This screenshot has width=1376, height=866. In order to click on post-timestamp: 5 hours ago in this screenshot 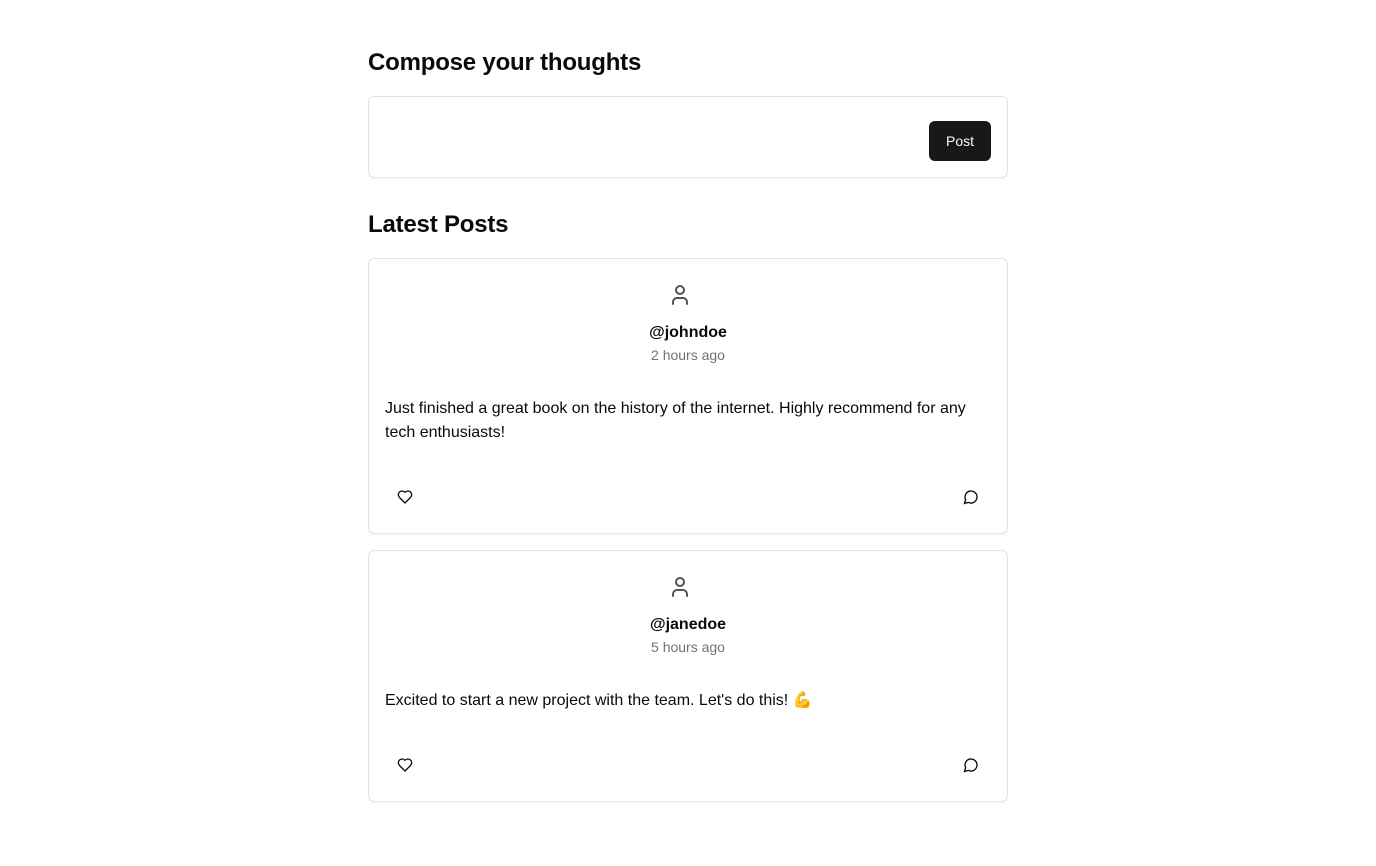, I will do `click(688, 647)`.